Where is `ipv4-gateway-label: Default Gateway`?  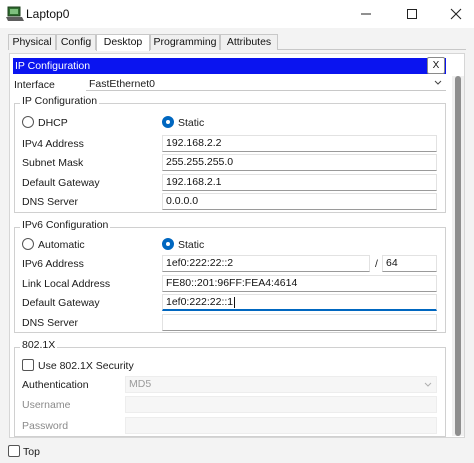 ipv4-gateway-label: Default Gateway is located at coordinates (61, 183).